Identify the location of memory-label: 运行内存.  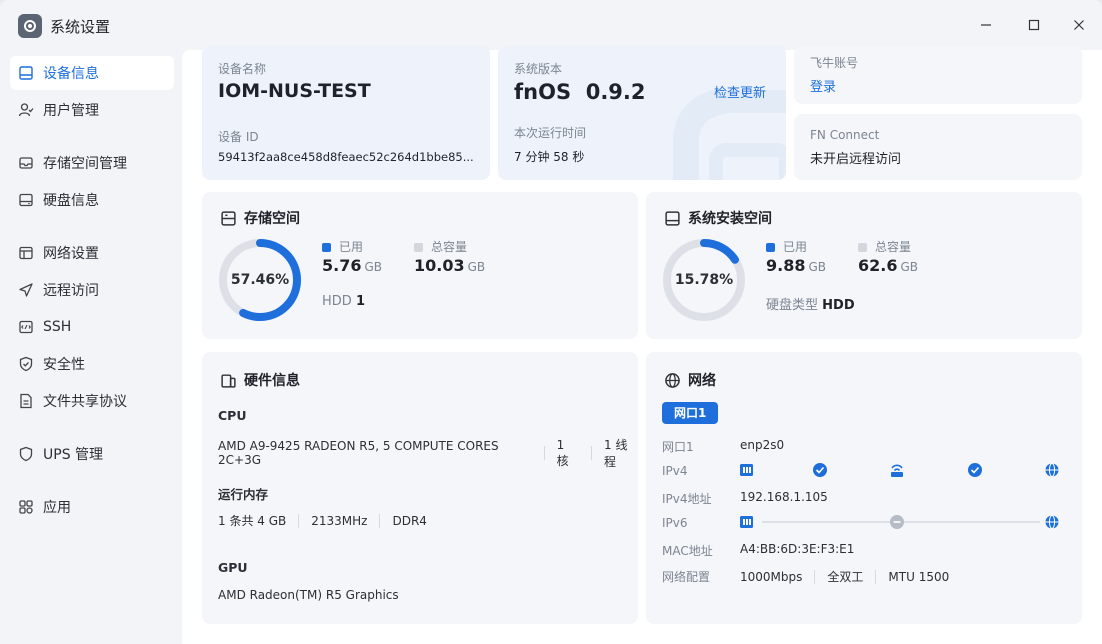
(243, 494).